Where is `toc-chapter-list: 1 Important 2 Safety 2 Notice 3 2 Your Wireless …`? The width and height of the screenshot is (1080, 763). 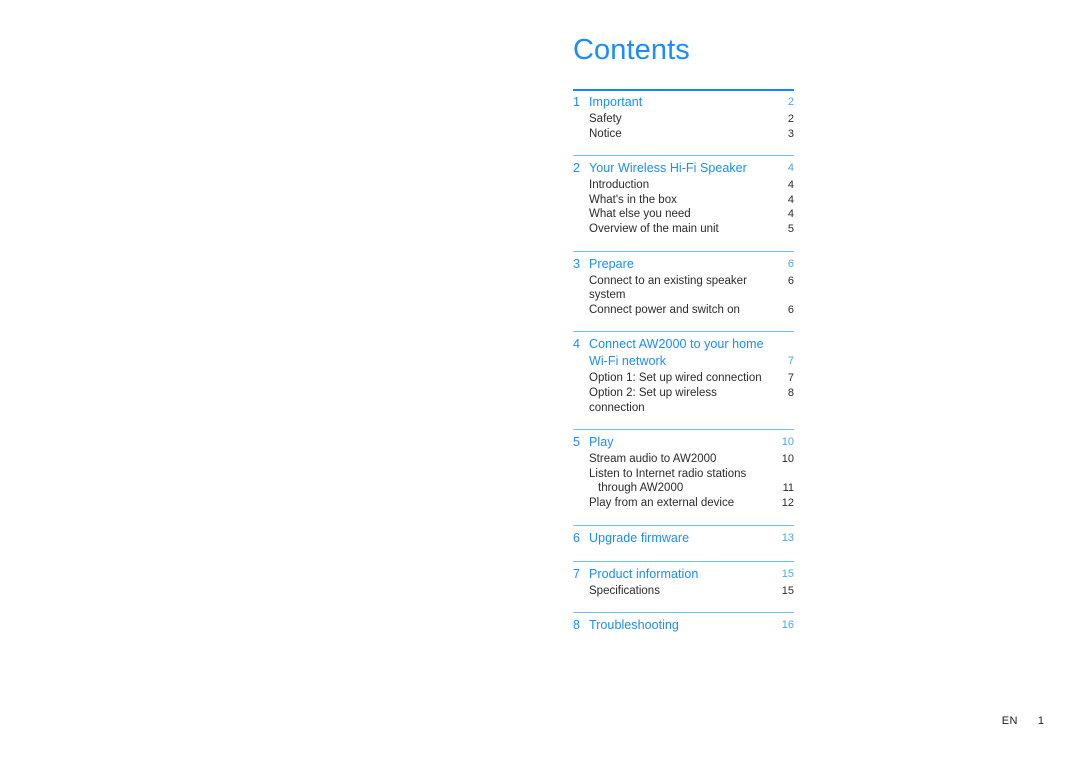 toc-chapter-list: 1 Important 2 Safety 2 Notice 3 2 Your Wireless … is located at coordinates (683, 361).